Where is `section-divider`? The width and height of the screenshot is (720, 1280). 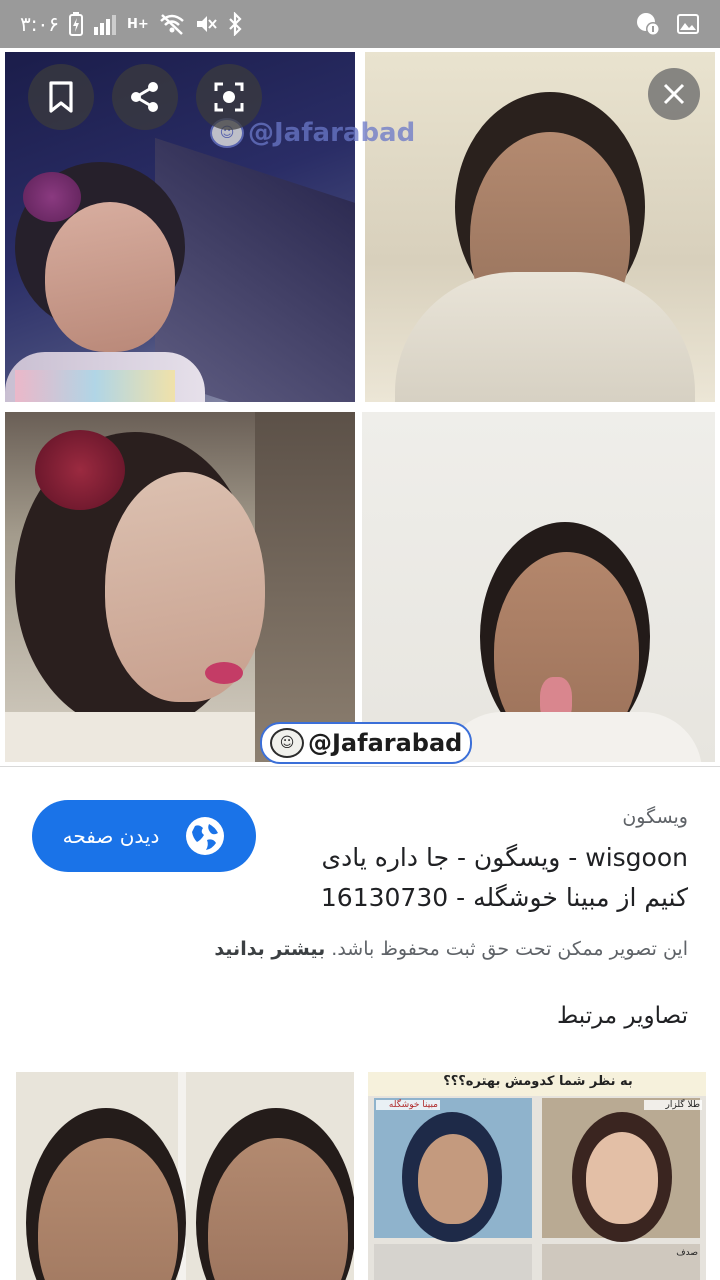
section-divider is located at coordinates (360, 766).